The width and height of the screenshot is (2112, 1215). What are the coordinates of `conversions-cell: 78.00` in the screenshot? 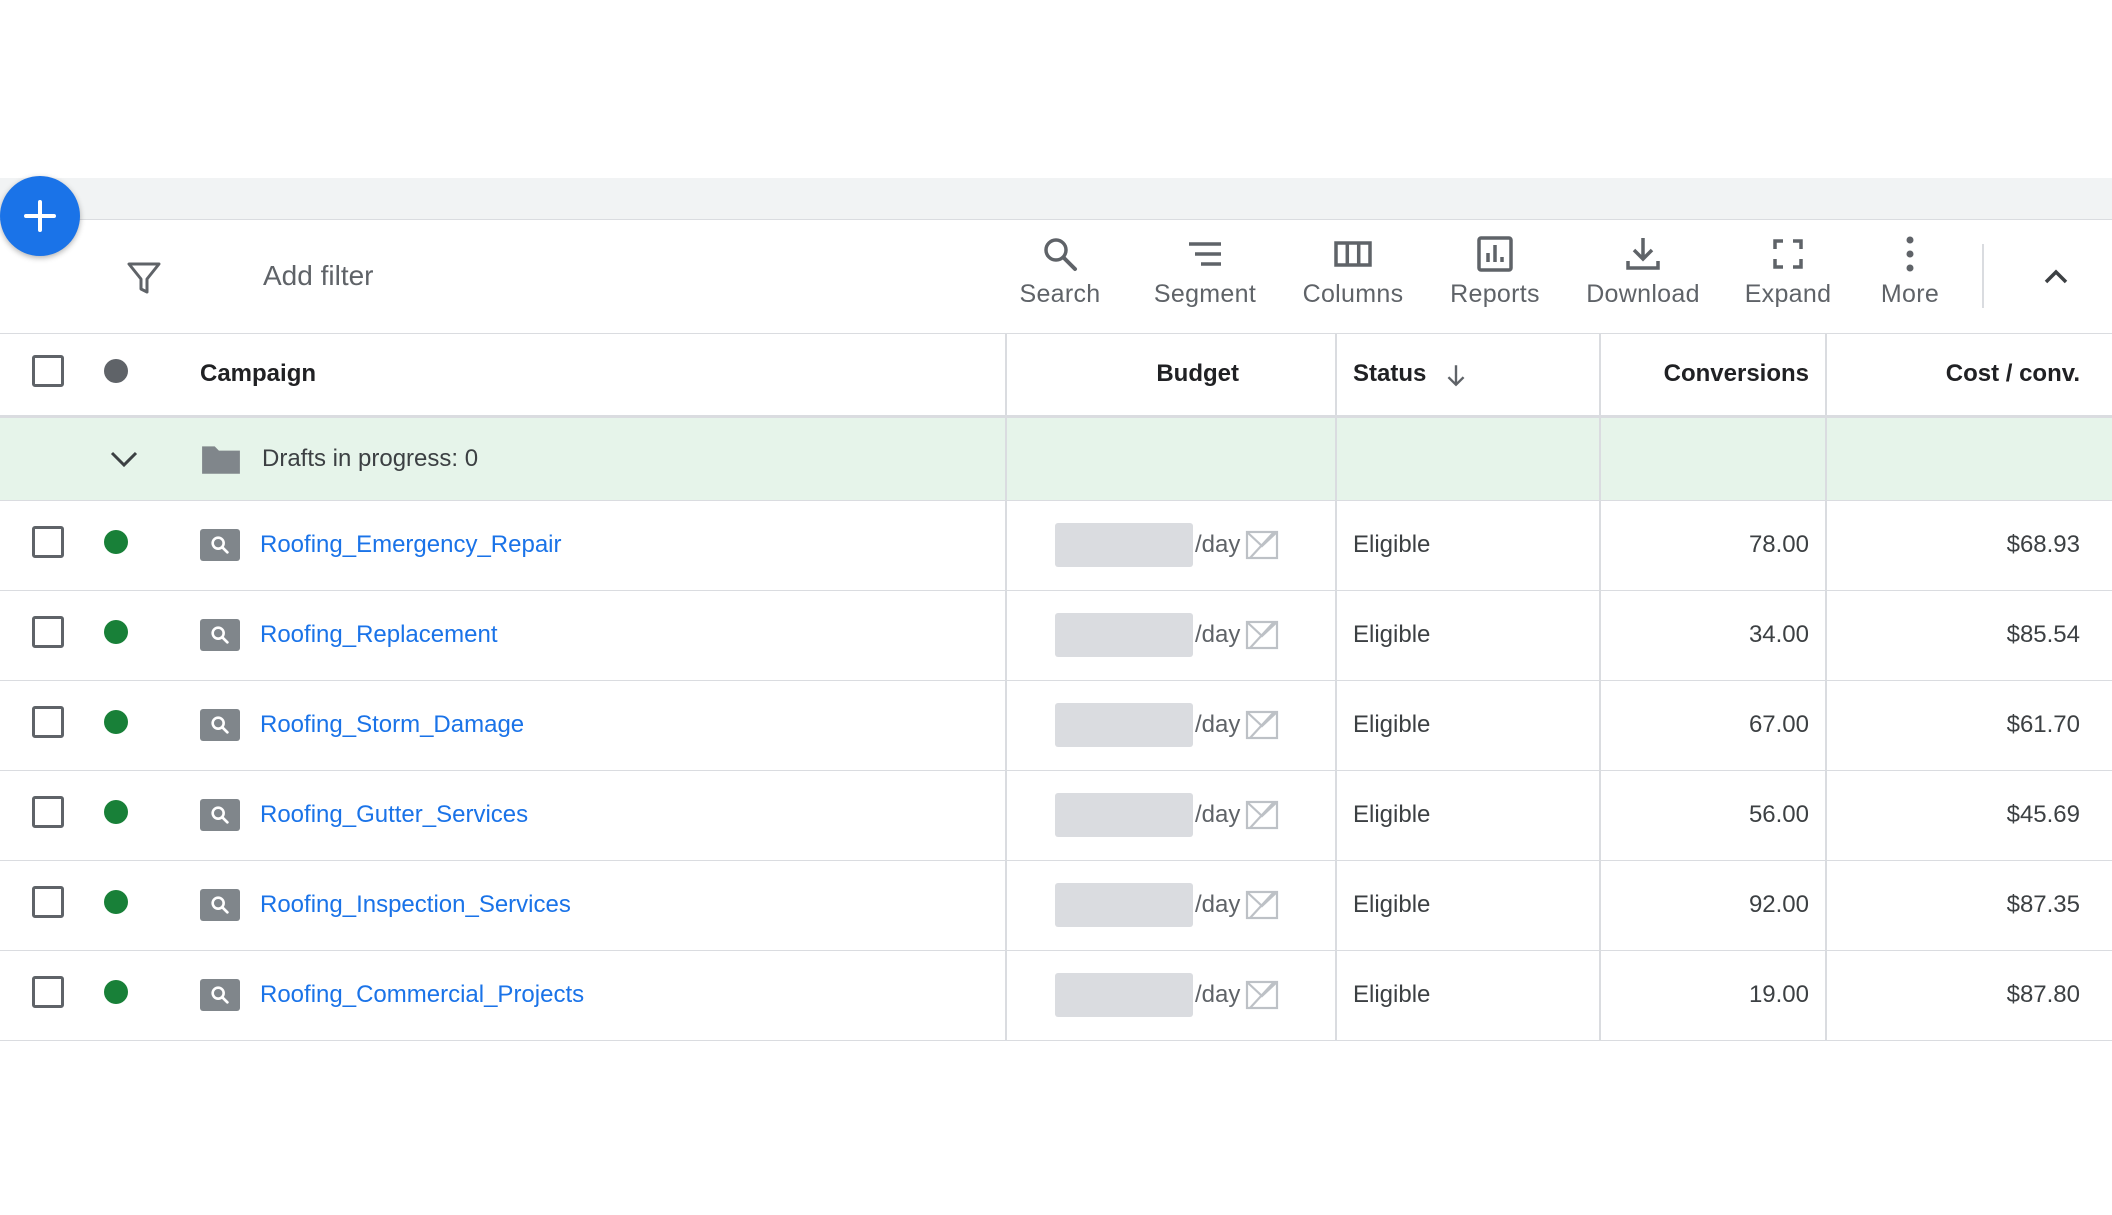 It's located at (1713, 545).